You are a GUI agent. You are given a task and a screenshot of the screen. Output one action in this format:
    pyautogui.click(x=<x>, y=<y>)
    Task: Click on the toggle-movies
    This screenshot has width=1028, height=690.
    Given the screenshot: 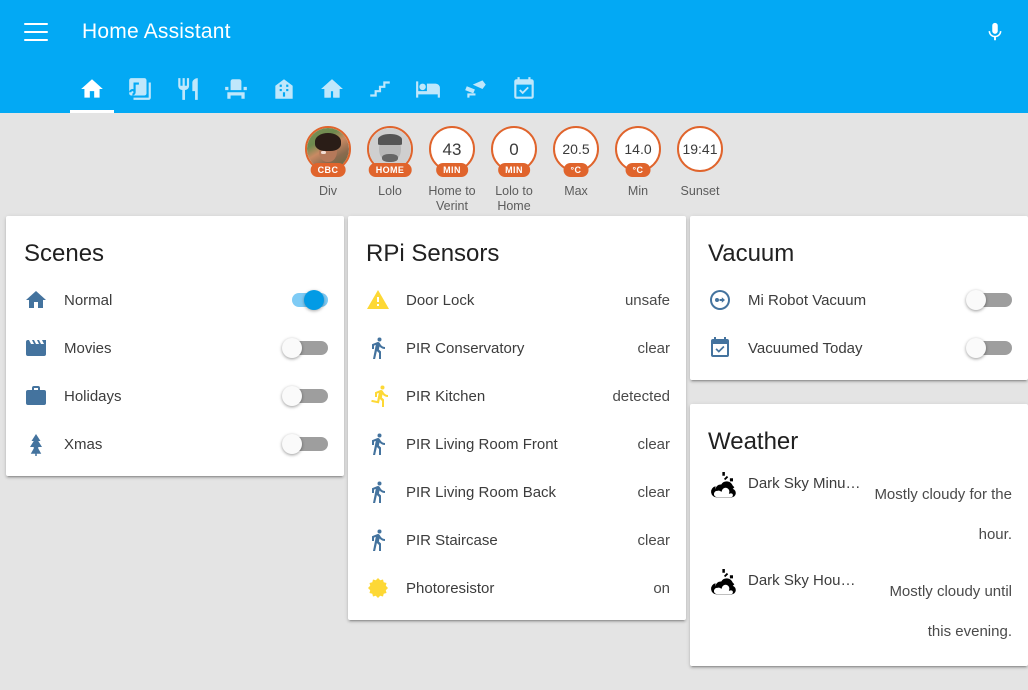 What is the action you would take?
    pyautogui.click(x=305, y=348)
    